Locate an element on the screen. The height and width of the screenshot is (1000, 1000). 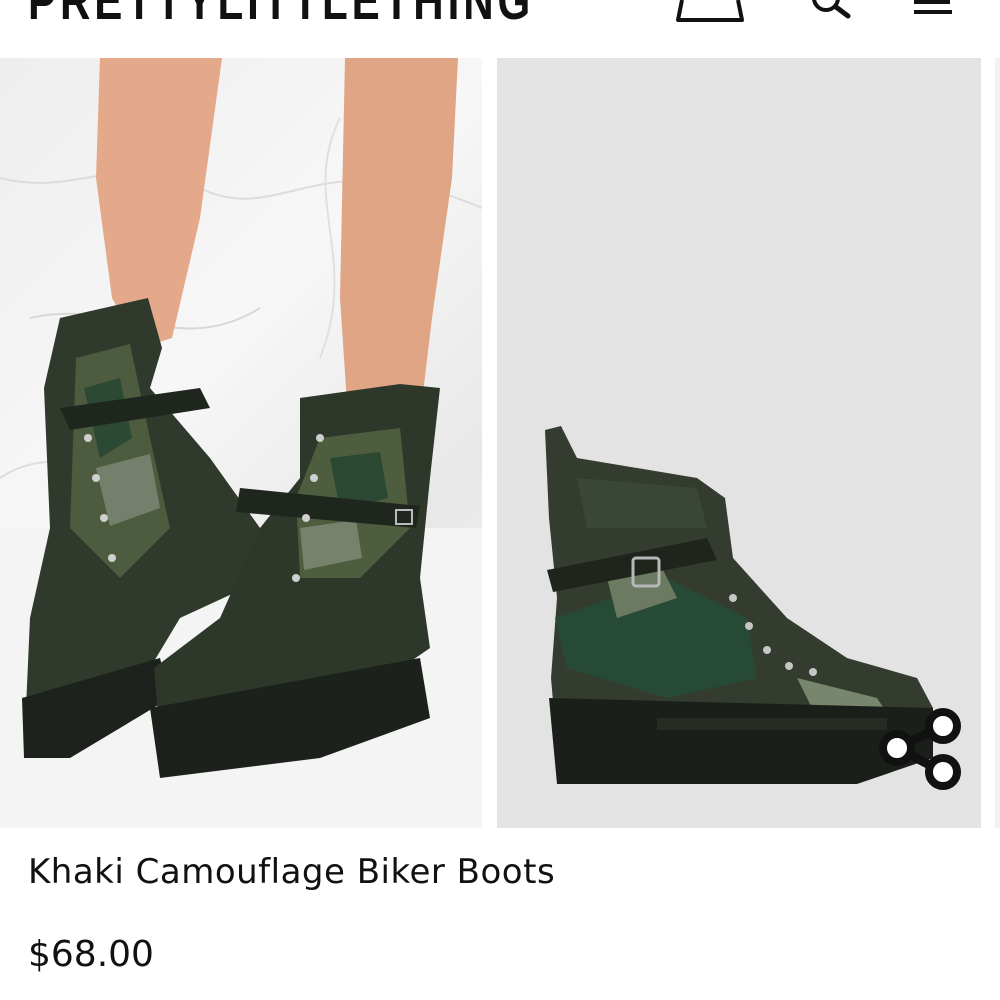
next-image-peek is located at coordinates (997, 443).